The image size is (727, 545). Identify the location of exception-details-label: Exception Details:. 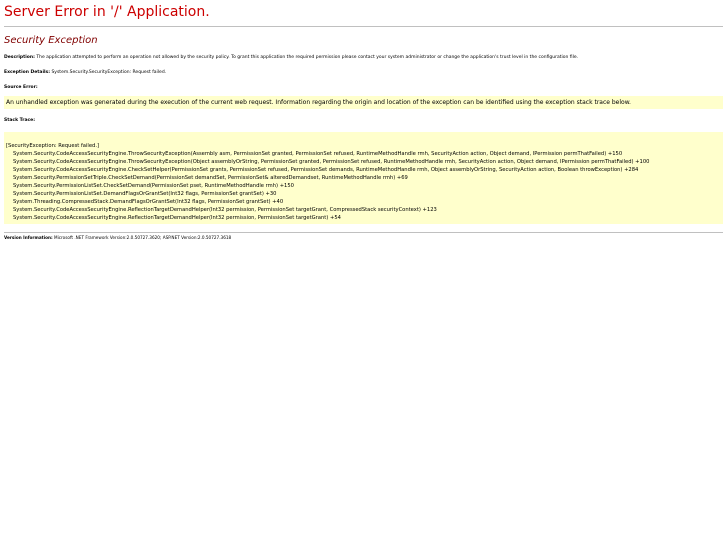
(27, 72).